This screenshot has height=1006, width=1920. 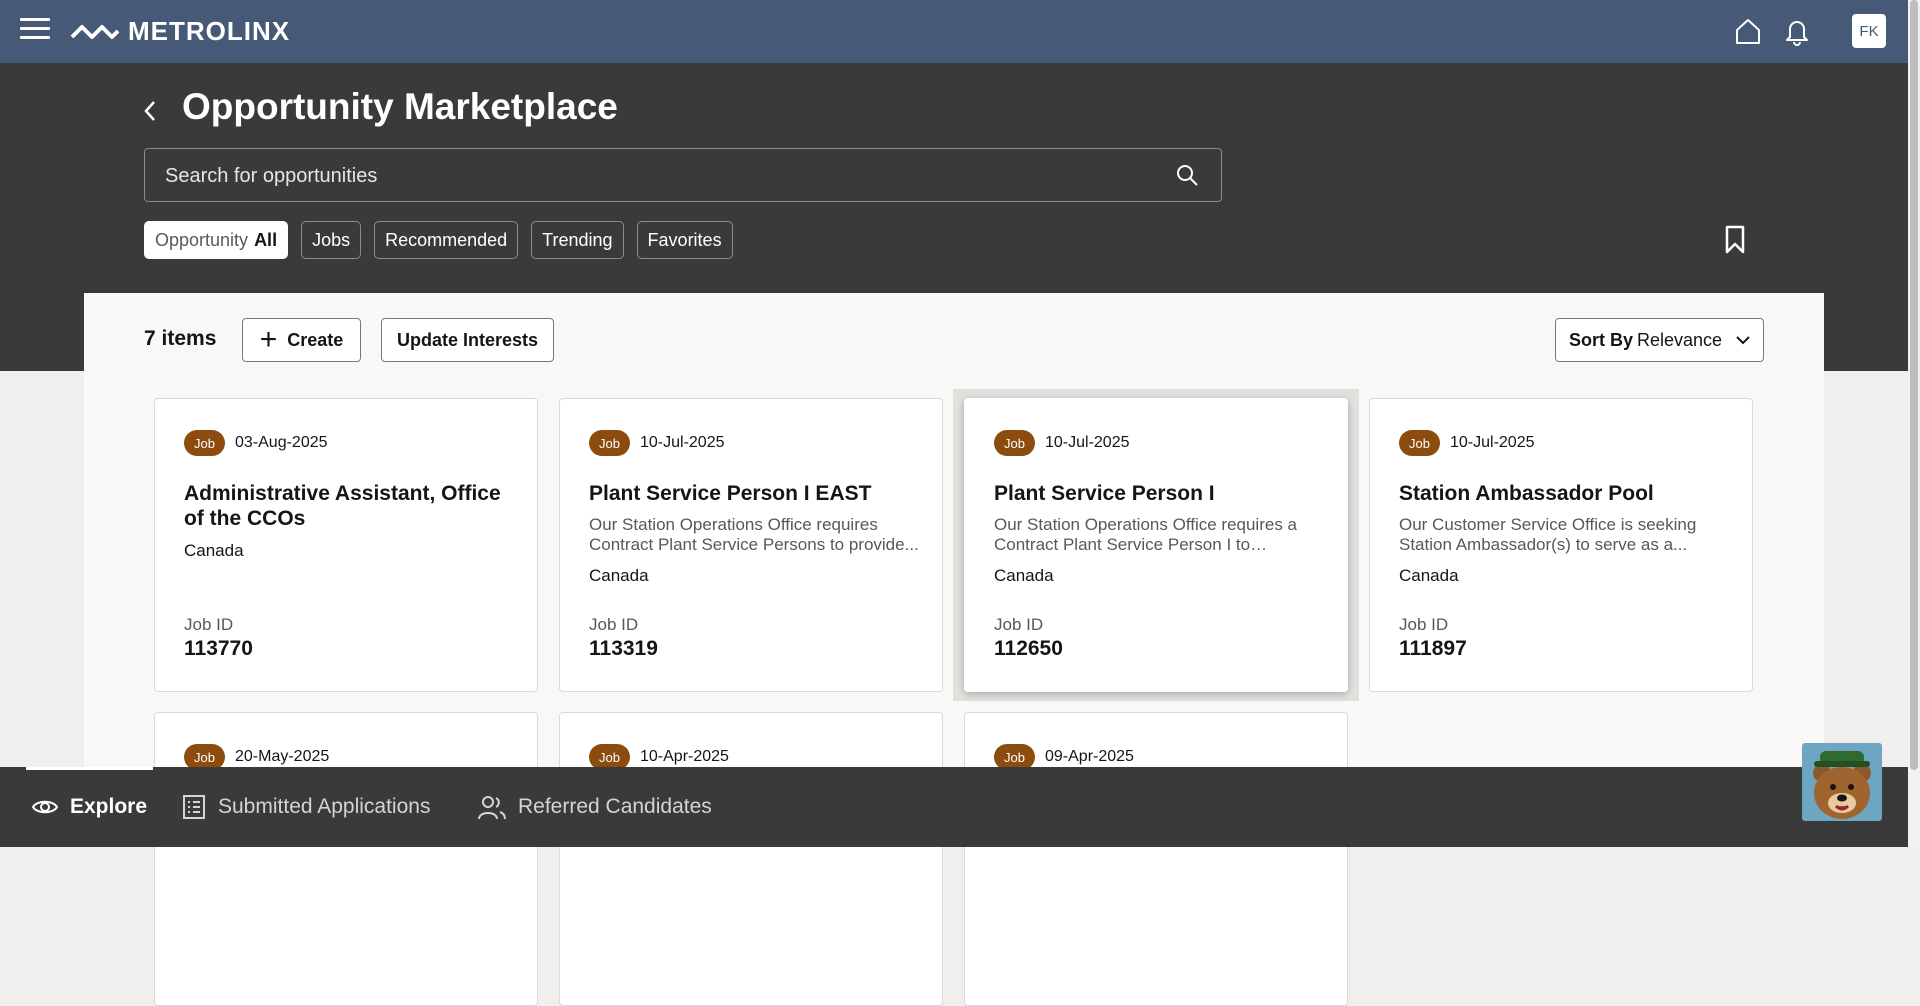 What do you see at coordinates (1748, 31) in the screenshot?
I see `home-icon` at bounding box center [1748, 31].